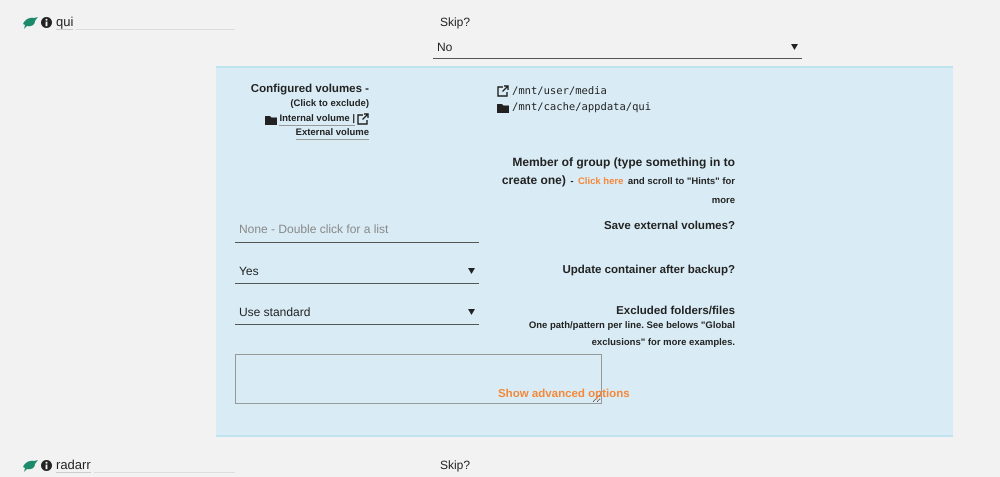 This screenshot has width=1000, height=477. Describe the element at coordinates (332, 133) in the screenshot. I see `external-volume-legend: External volume` at that location.